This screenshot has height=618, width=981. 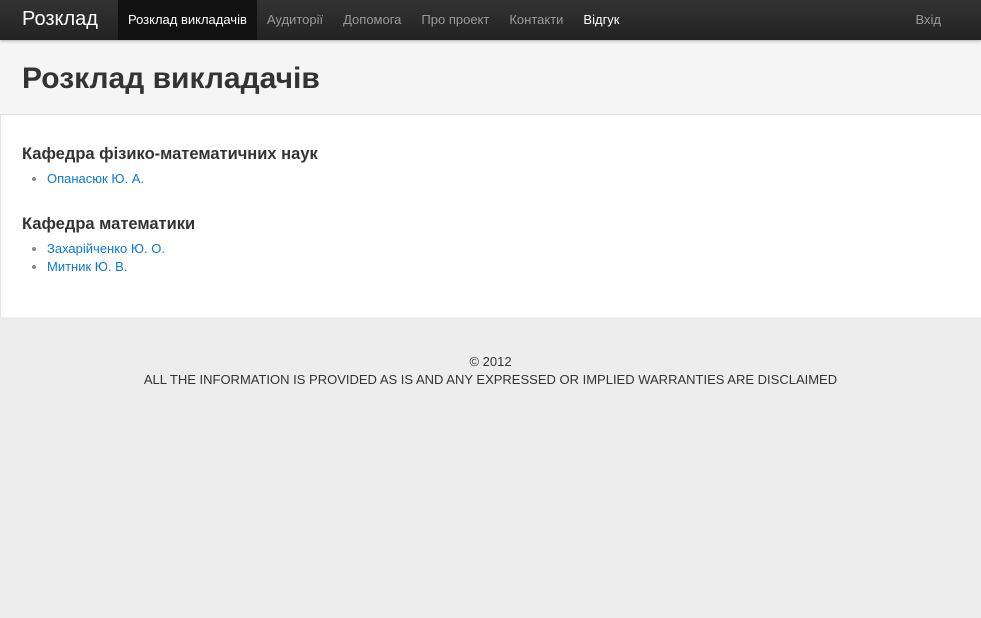 What do you see at coordinates (372, 20) in the screenshot?
I see `nav-help: Допомога` at bounding box center [372, 20].